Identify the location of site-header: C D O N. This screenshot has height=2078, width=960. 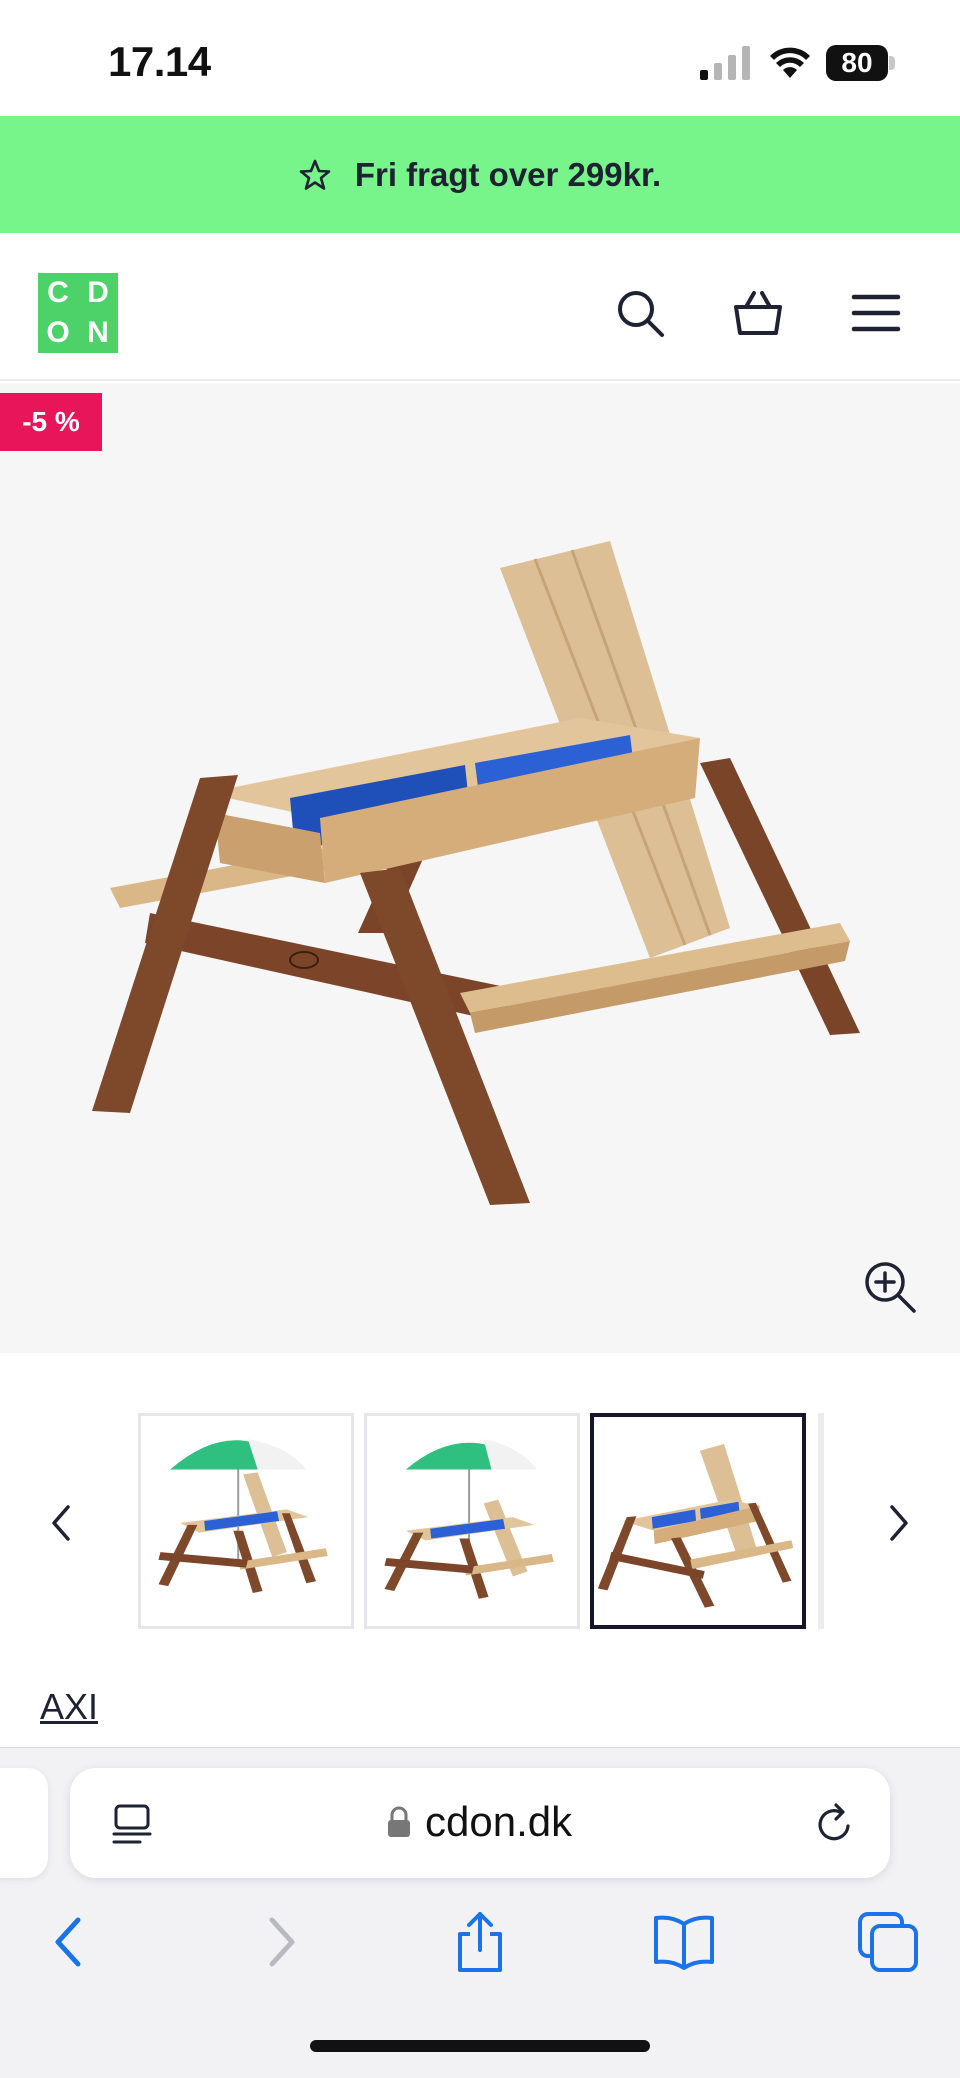
(480, 307).